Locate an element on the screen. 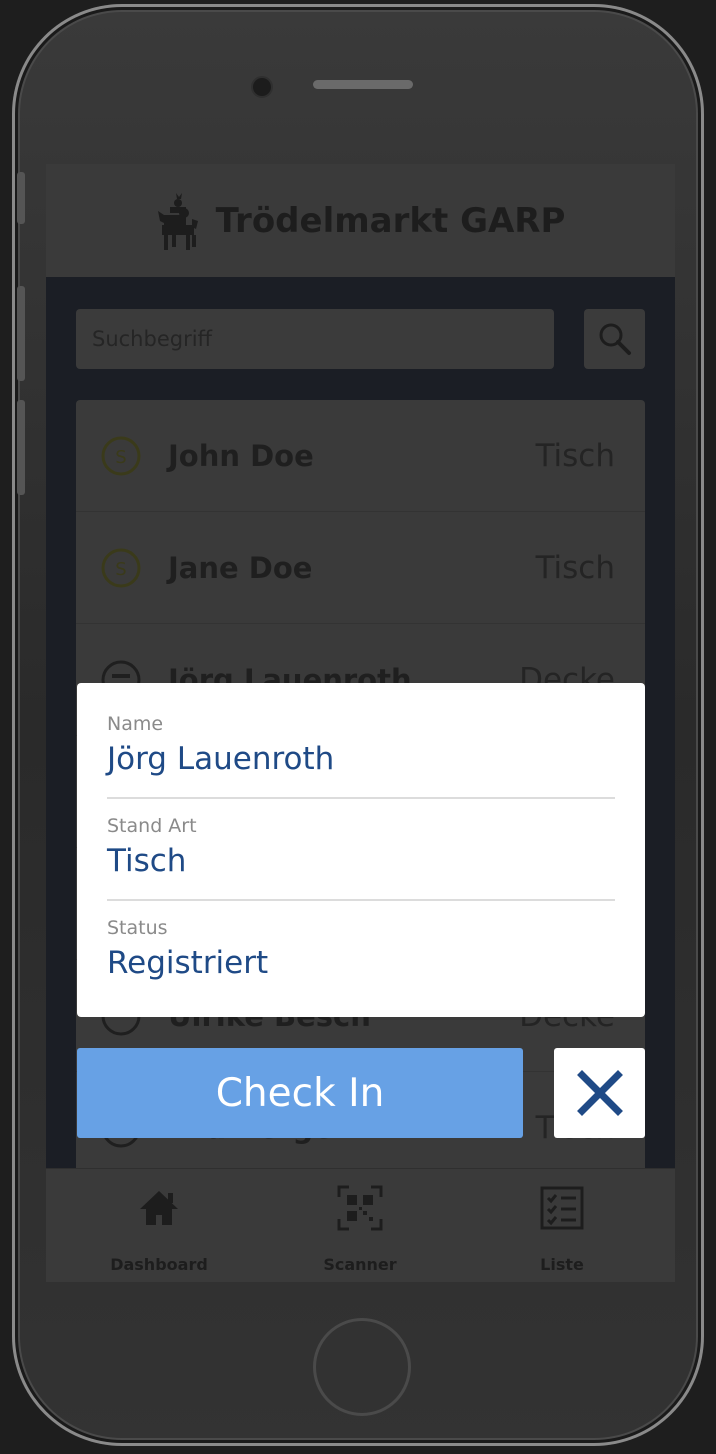 The image size is (716, 1454). list-item-name: John Doe is located at coordinates (241, 455).